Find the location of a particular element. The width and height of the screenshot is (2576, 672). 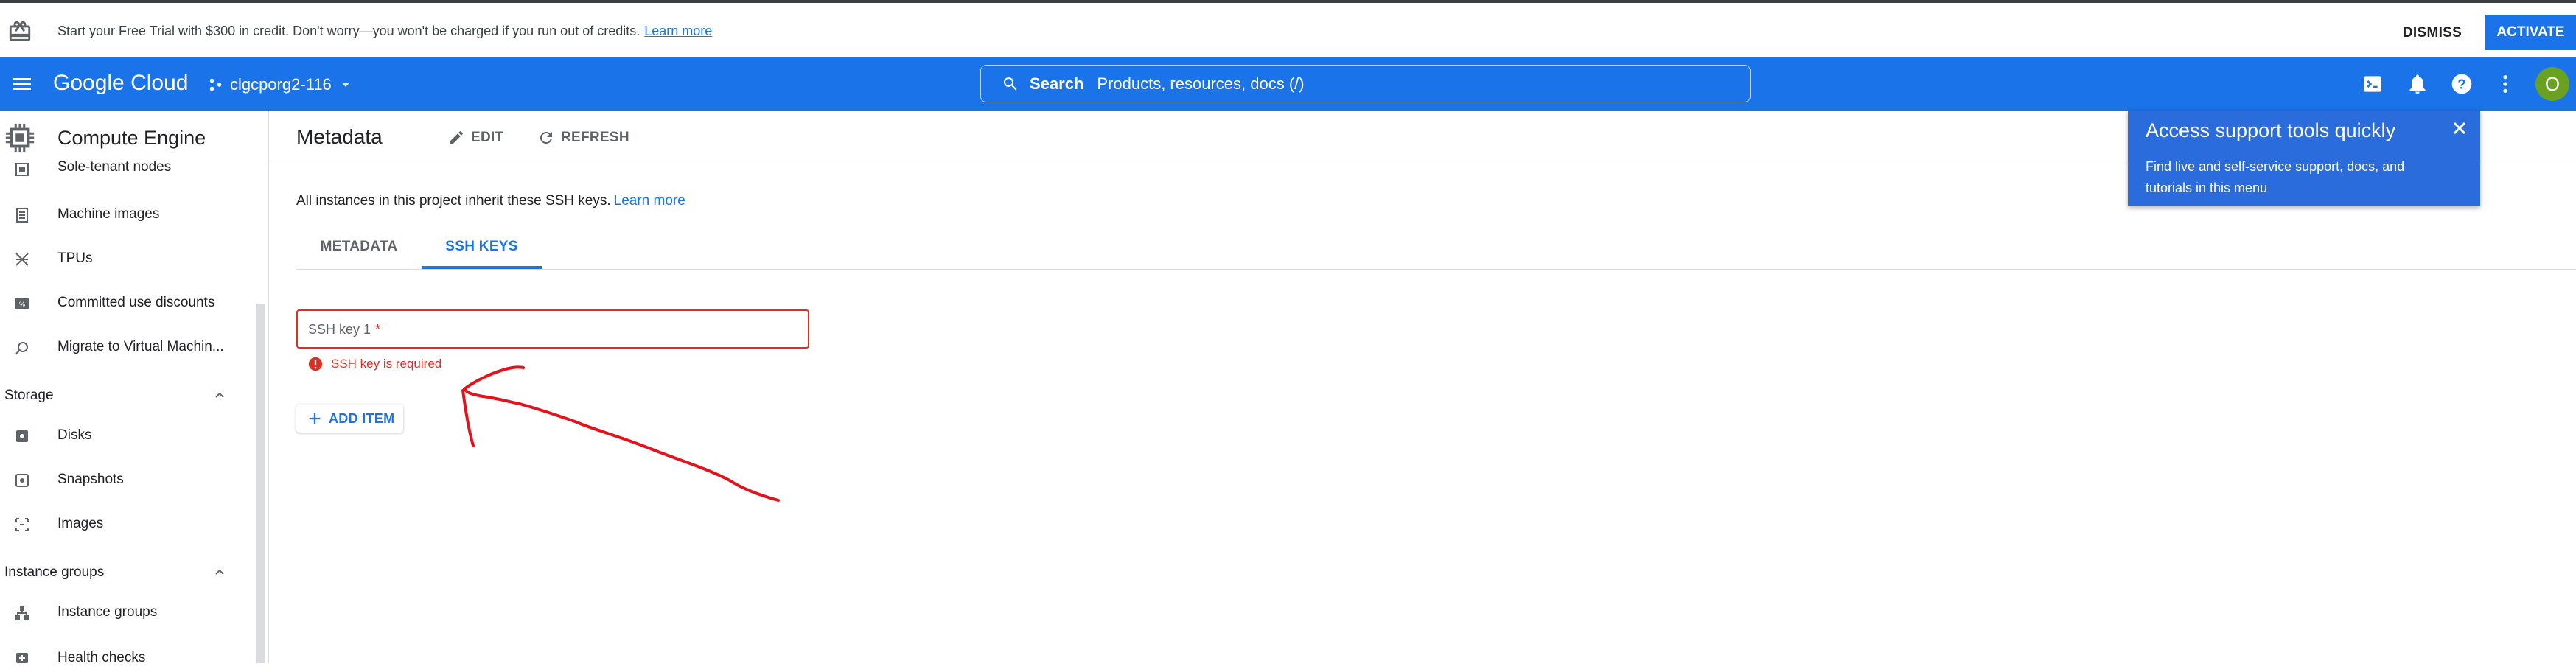

images-icon is located at coordinates (22, 524).